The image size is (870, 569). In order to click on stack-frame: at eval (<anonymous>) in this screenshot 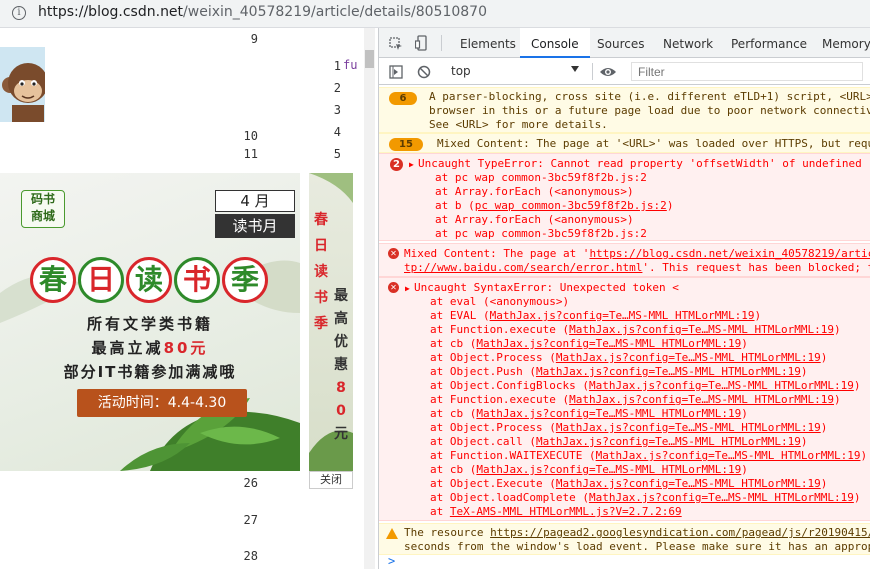, I will do `click(499, 302)`.